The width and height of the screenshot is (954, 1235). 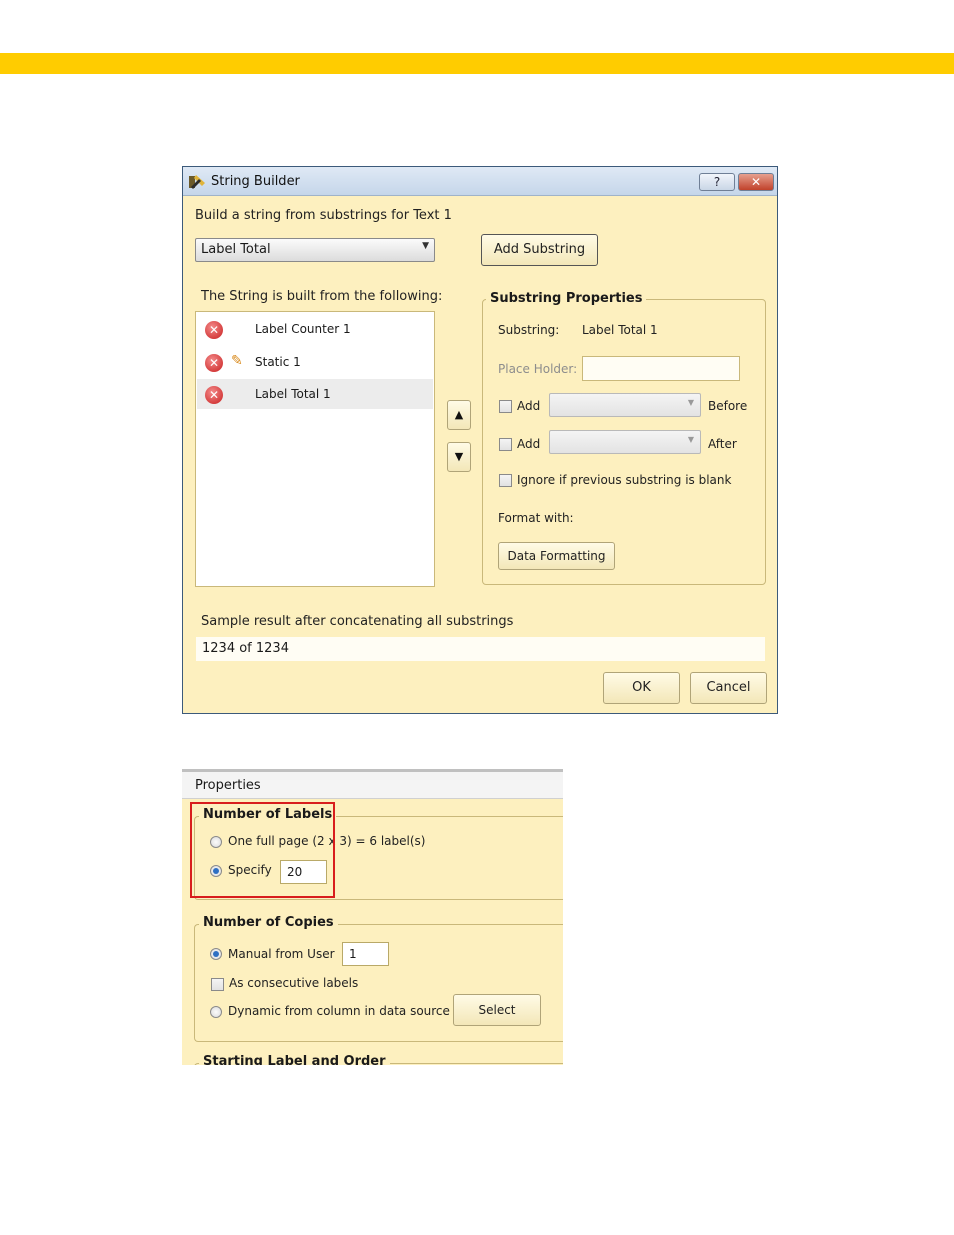 What do you see at coordinates (497, 1010) in the screenshot?
I see `select-button: Select` at bounding box center [497, 1010].